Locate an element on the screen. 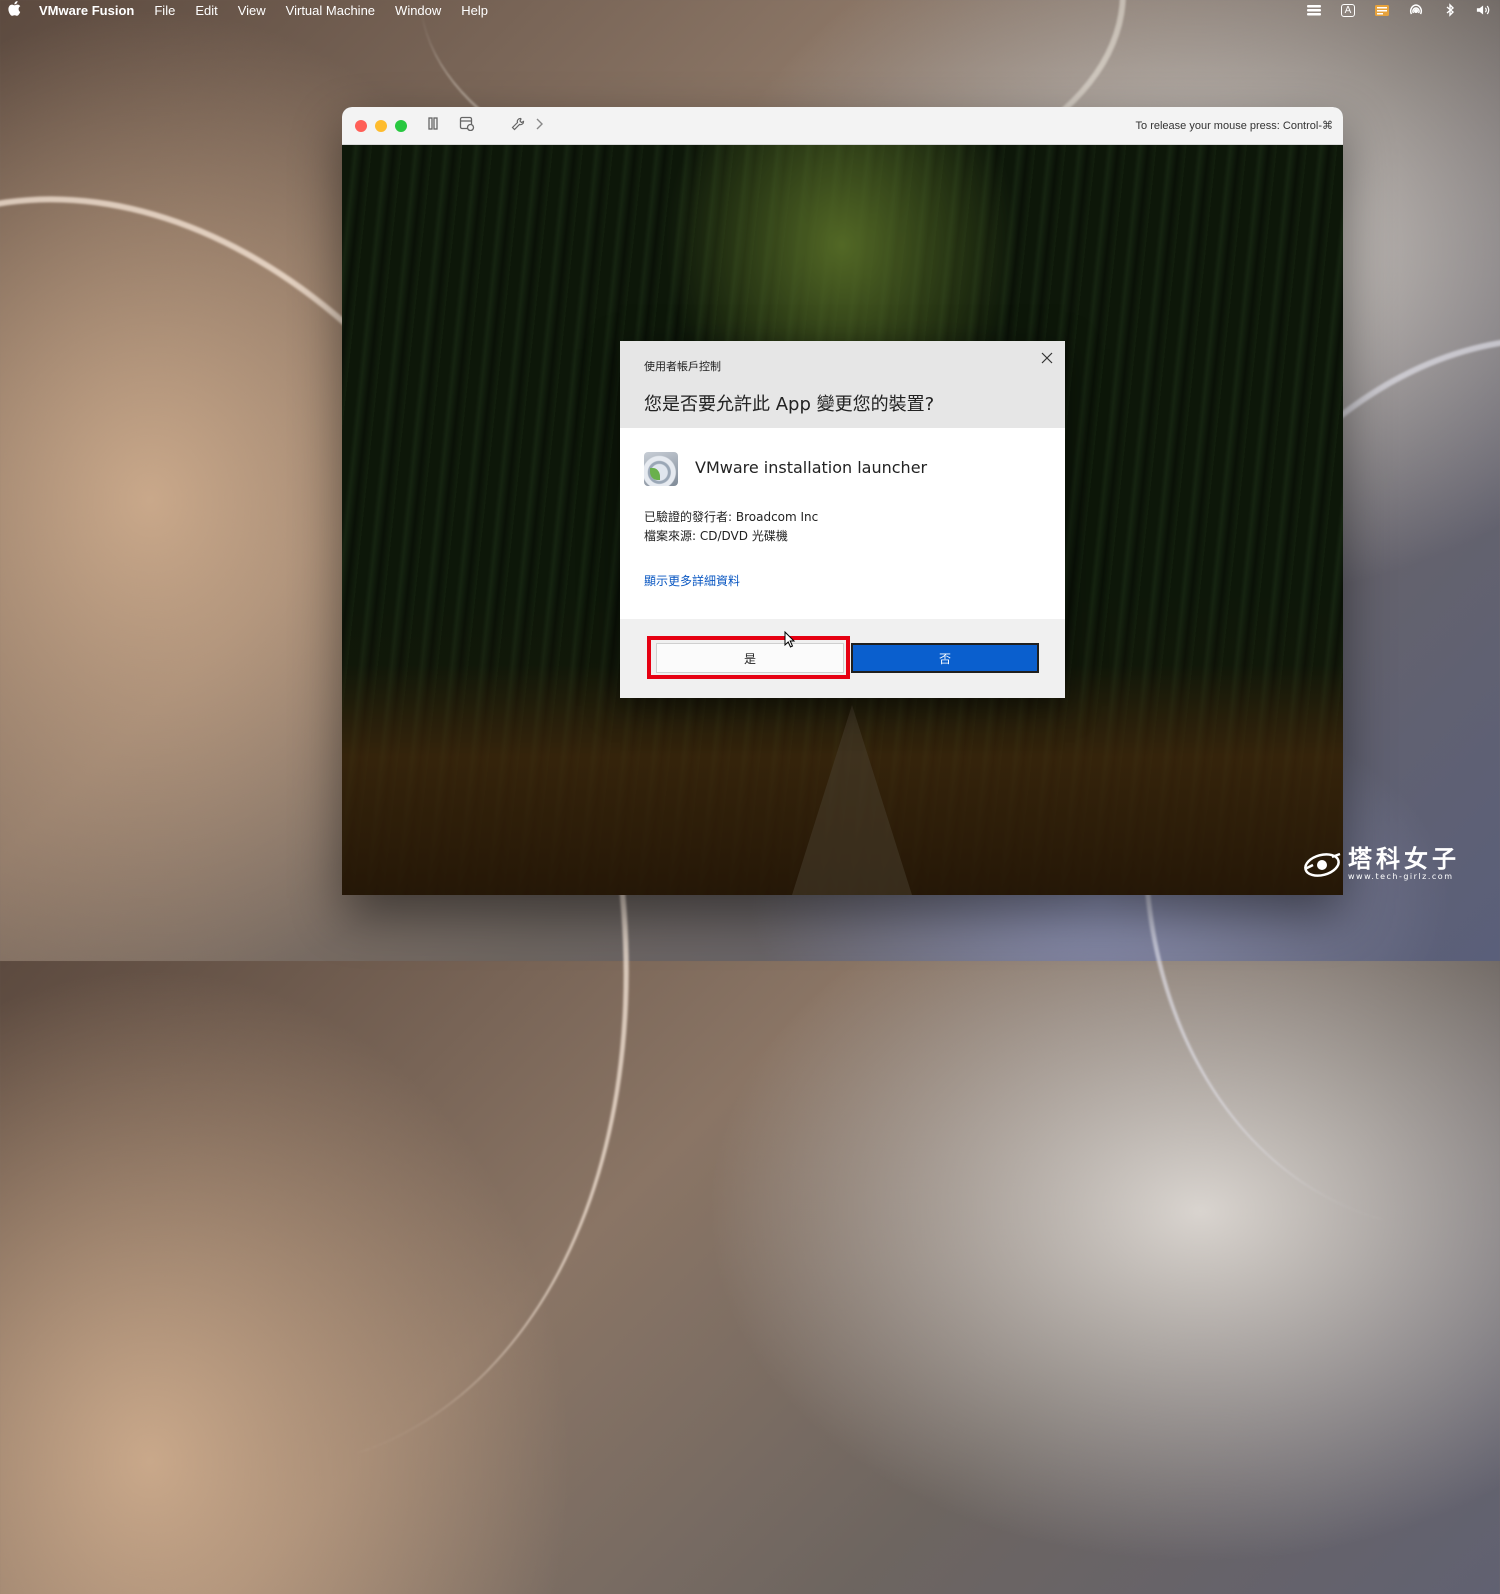  zoom-window-button is located at coordinates (401, 125).